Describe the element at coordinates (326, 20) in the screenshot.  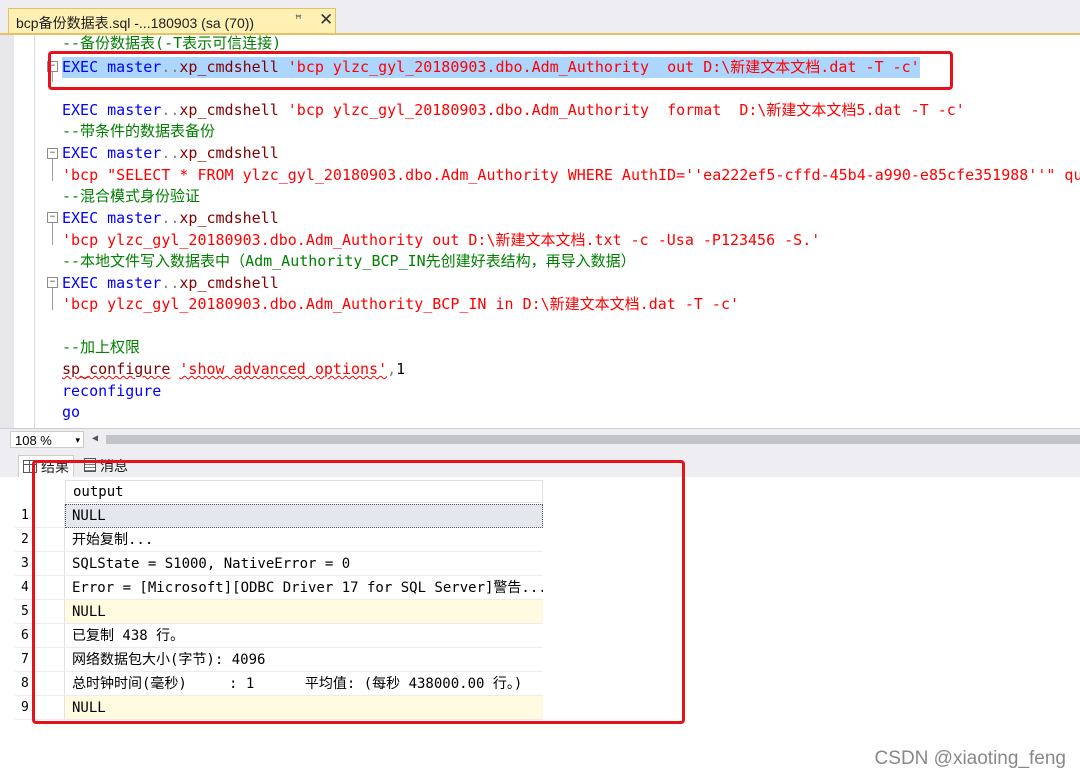
I see `close-icon: ✕` at that location.